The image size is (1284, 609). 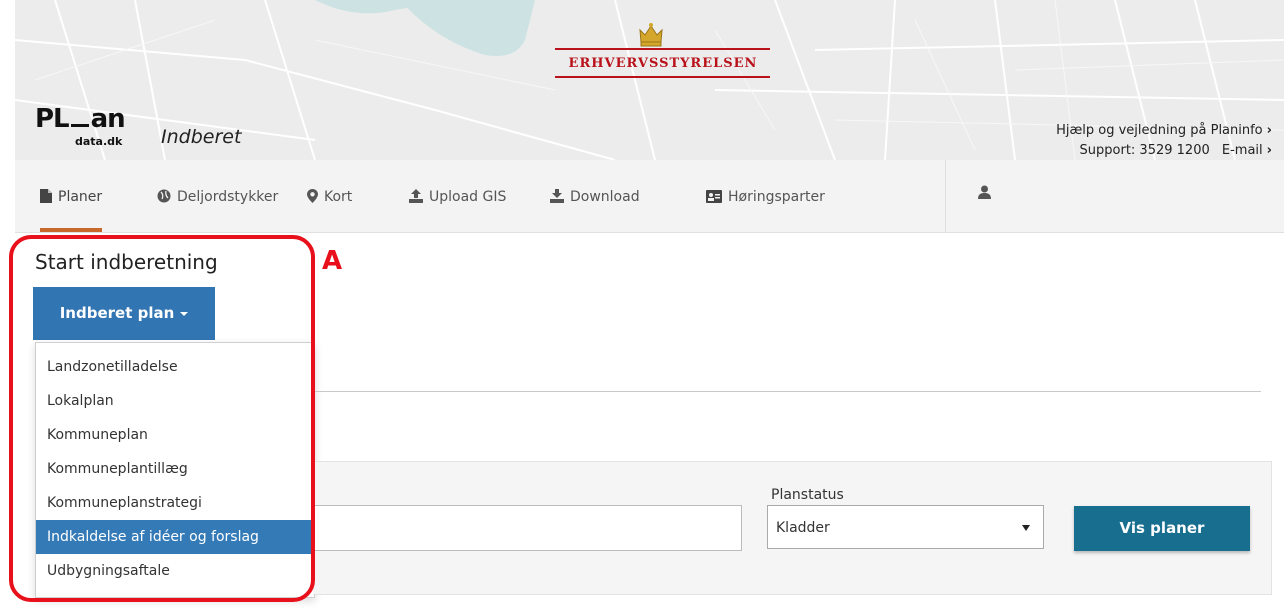 What do you see at coordinates (80, 197) in the screenshot?
I see `tab-label: Planer` at bounding box center [80, 197].